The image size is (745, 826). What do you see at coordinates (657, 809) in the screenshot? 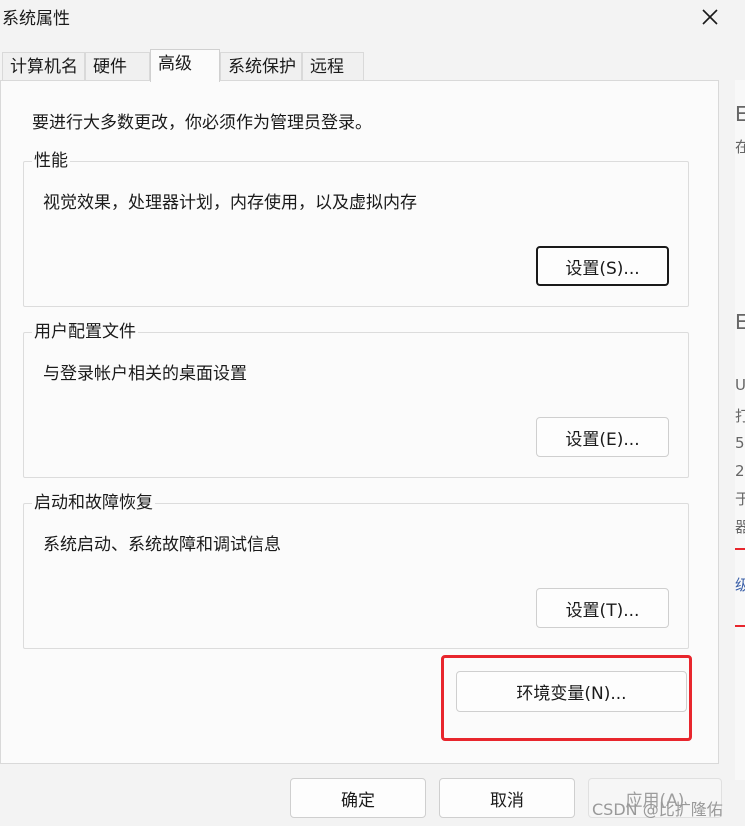
I see `watermark: CSDN @比扩隆佑` at bounding box center [657, 809].